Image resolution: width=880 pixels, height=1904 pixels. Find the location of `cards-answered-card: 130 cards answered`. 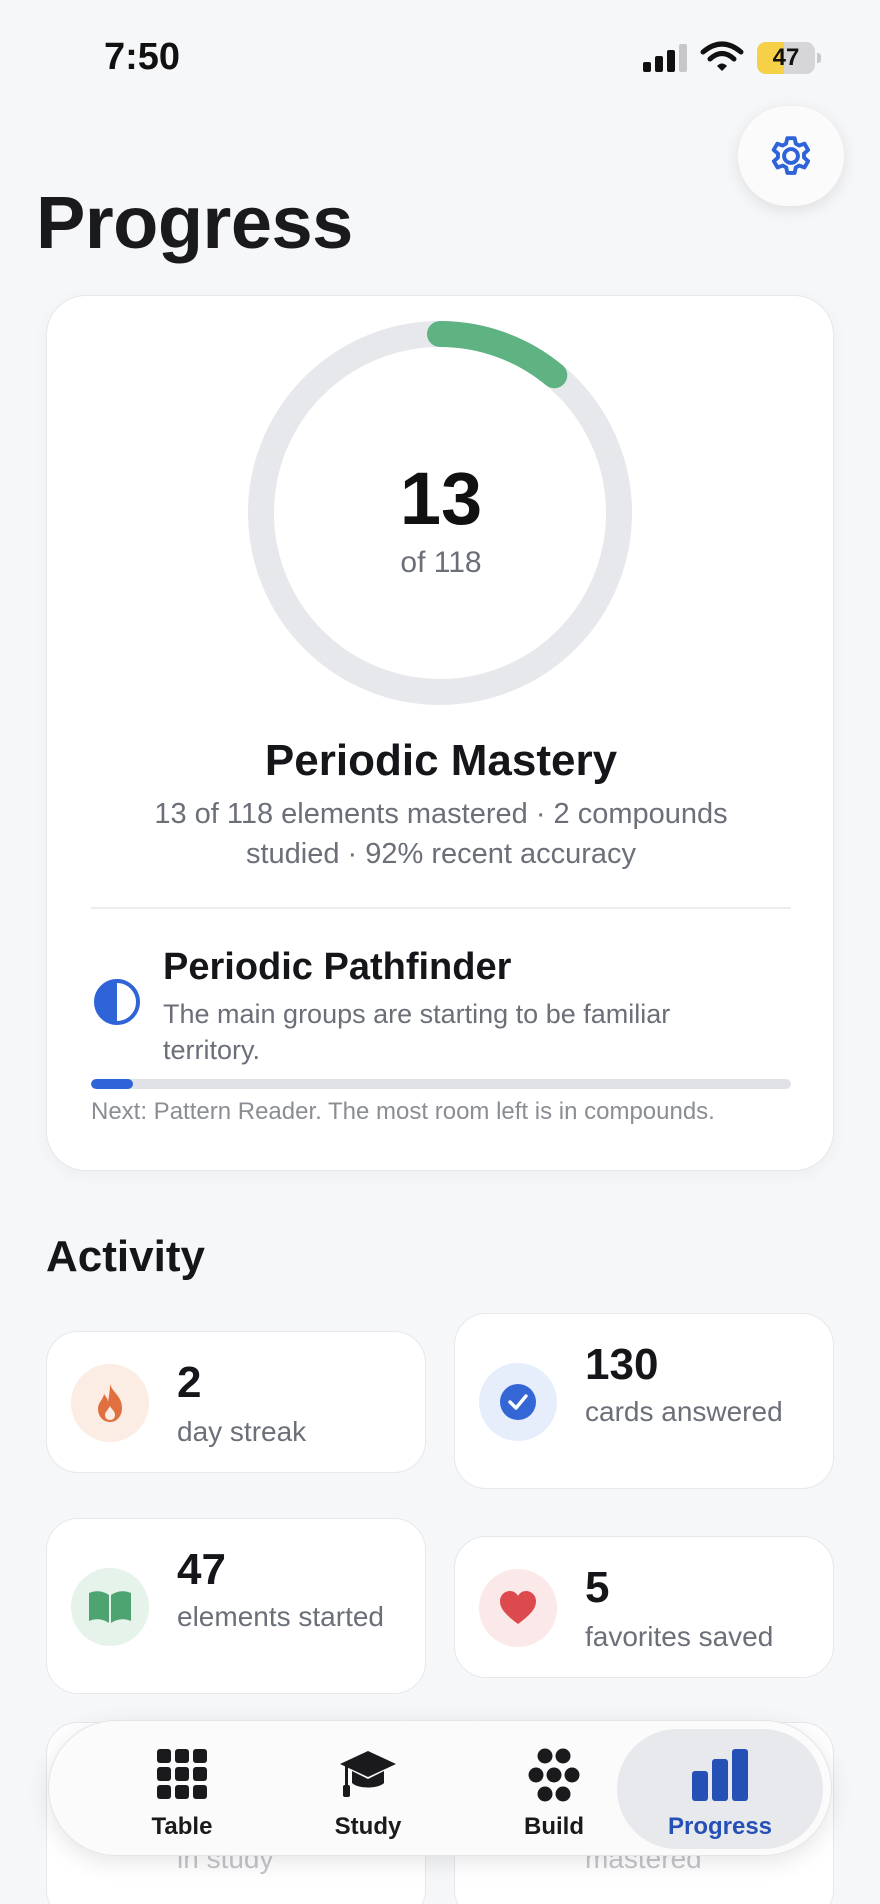

cards-answered-card: 130 cards answered is located at coordinates (644, 1401).